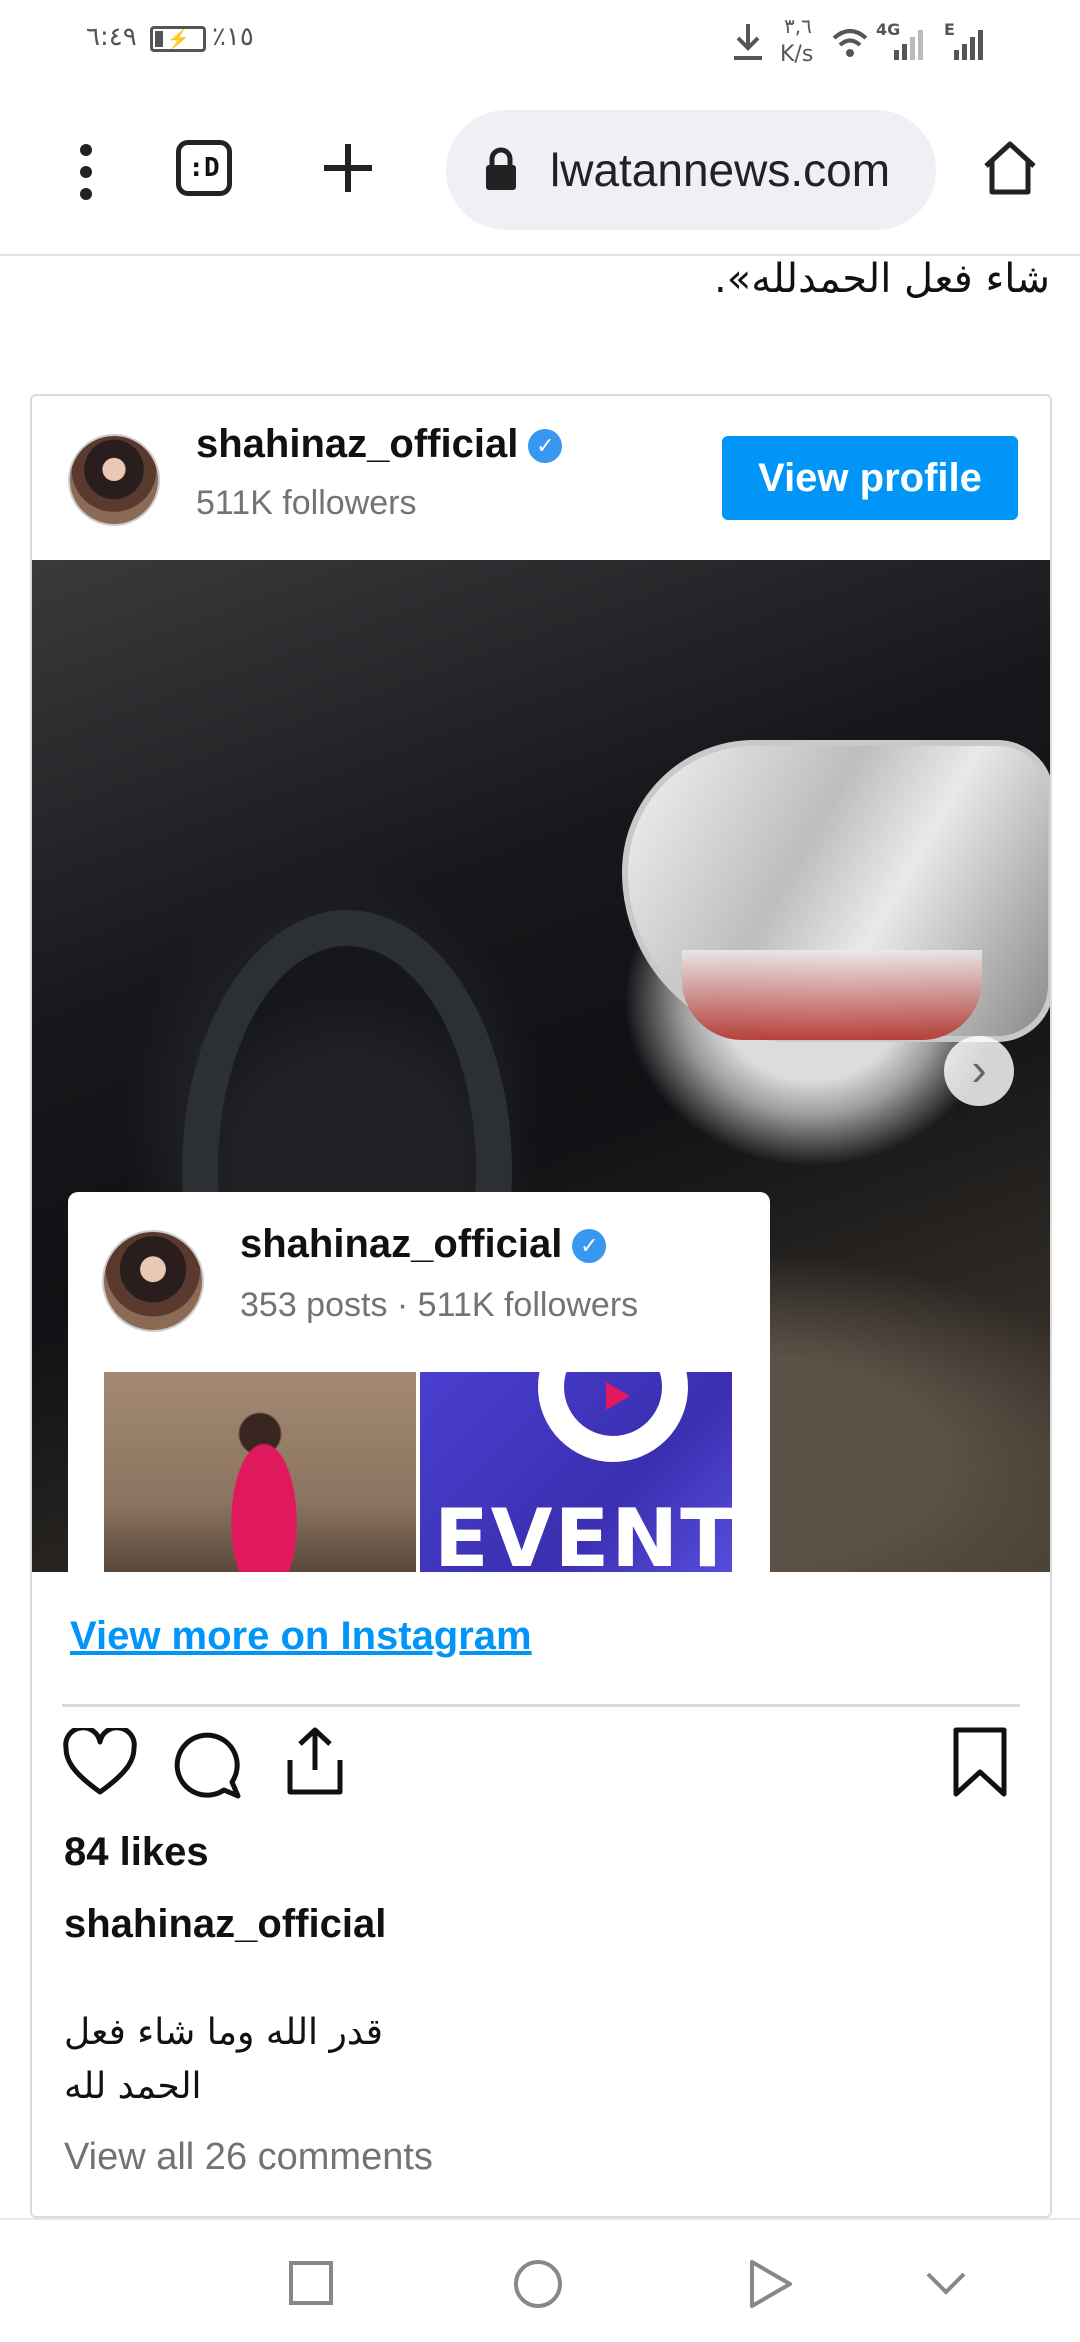  I want to click on home-circle-icon, so click(538, 2286).